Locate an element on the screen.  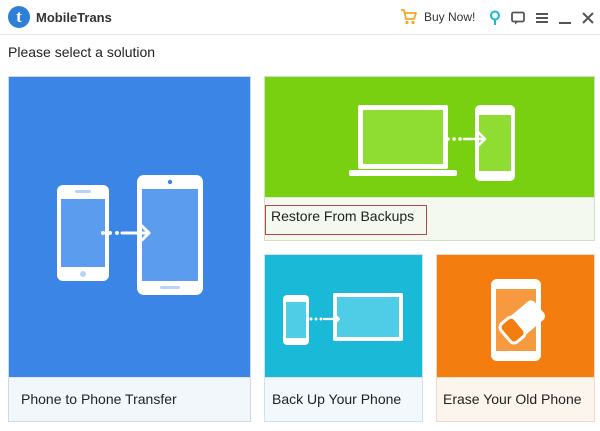
restore-backup-icon is located at coordinates (432, 143).